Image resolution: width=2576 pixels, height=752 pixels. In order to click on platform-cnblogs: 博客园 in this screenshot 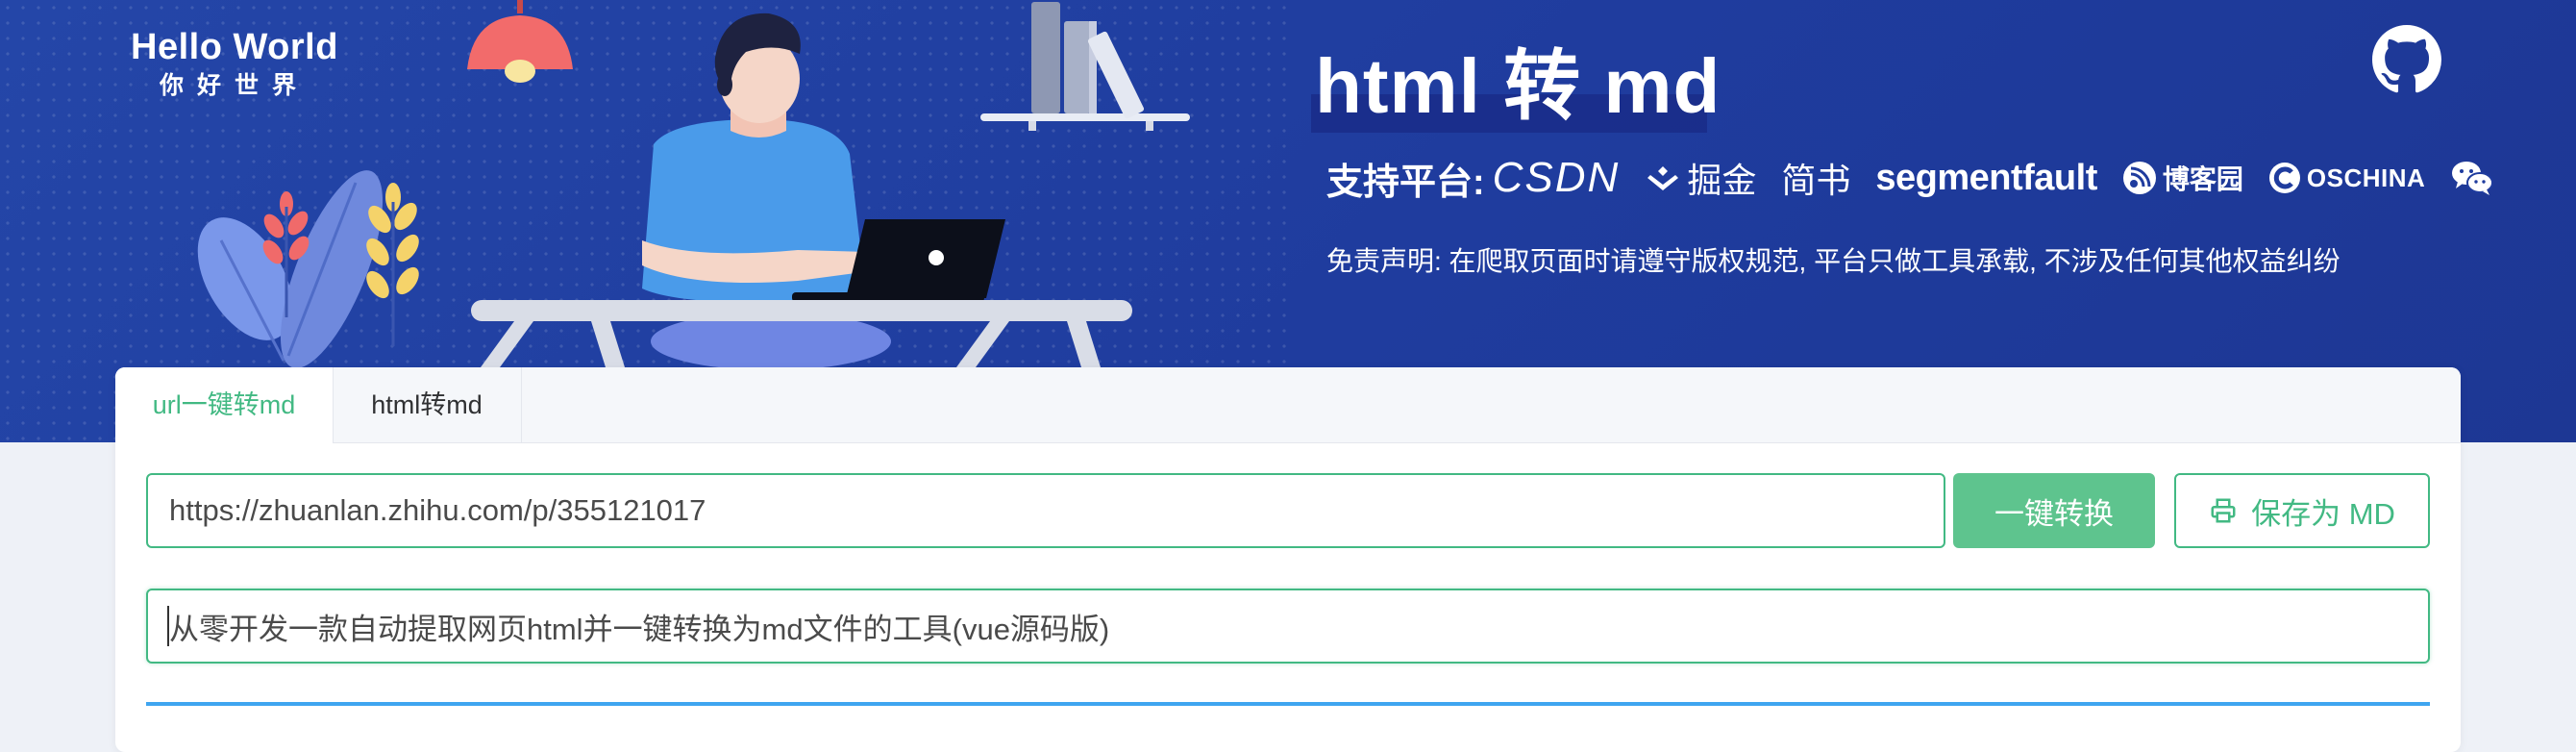, I will do `click(2182, 178)`.